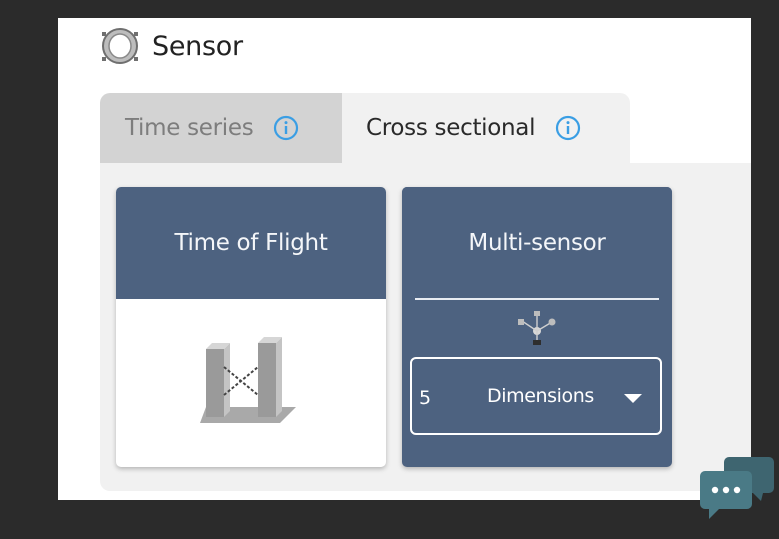  I want to click on dimensions-value: 5, so click(425, 398).